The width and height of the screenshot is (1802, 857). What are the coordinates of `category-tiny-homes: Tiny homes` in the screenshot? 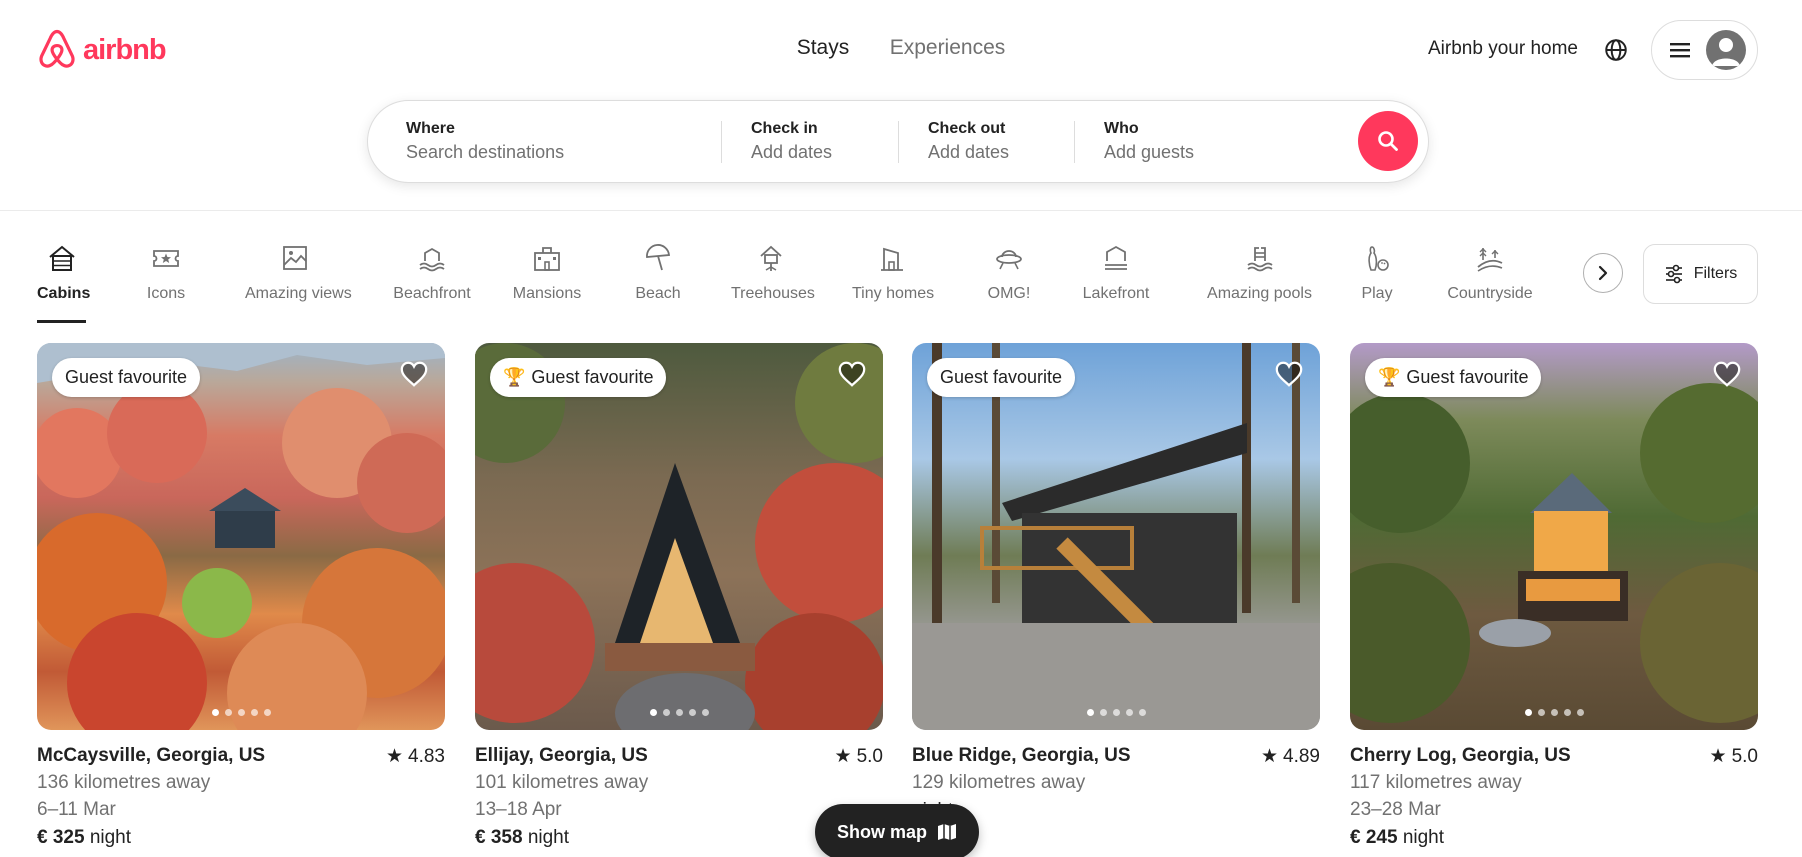 It's located at (893, 273).